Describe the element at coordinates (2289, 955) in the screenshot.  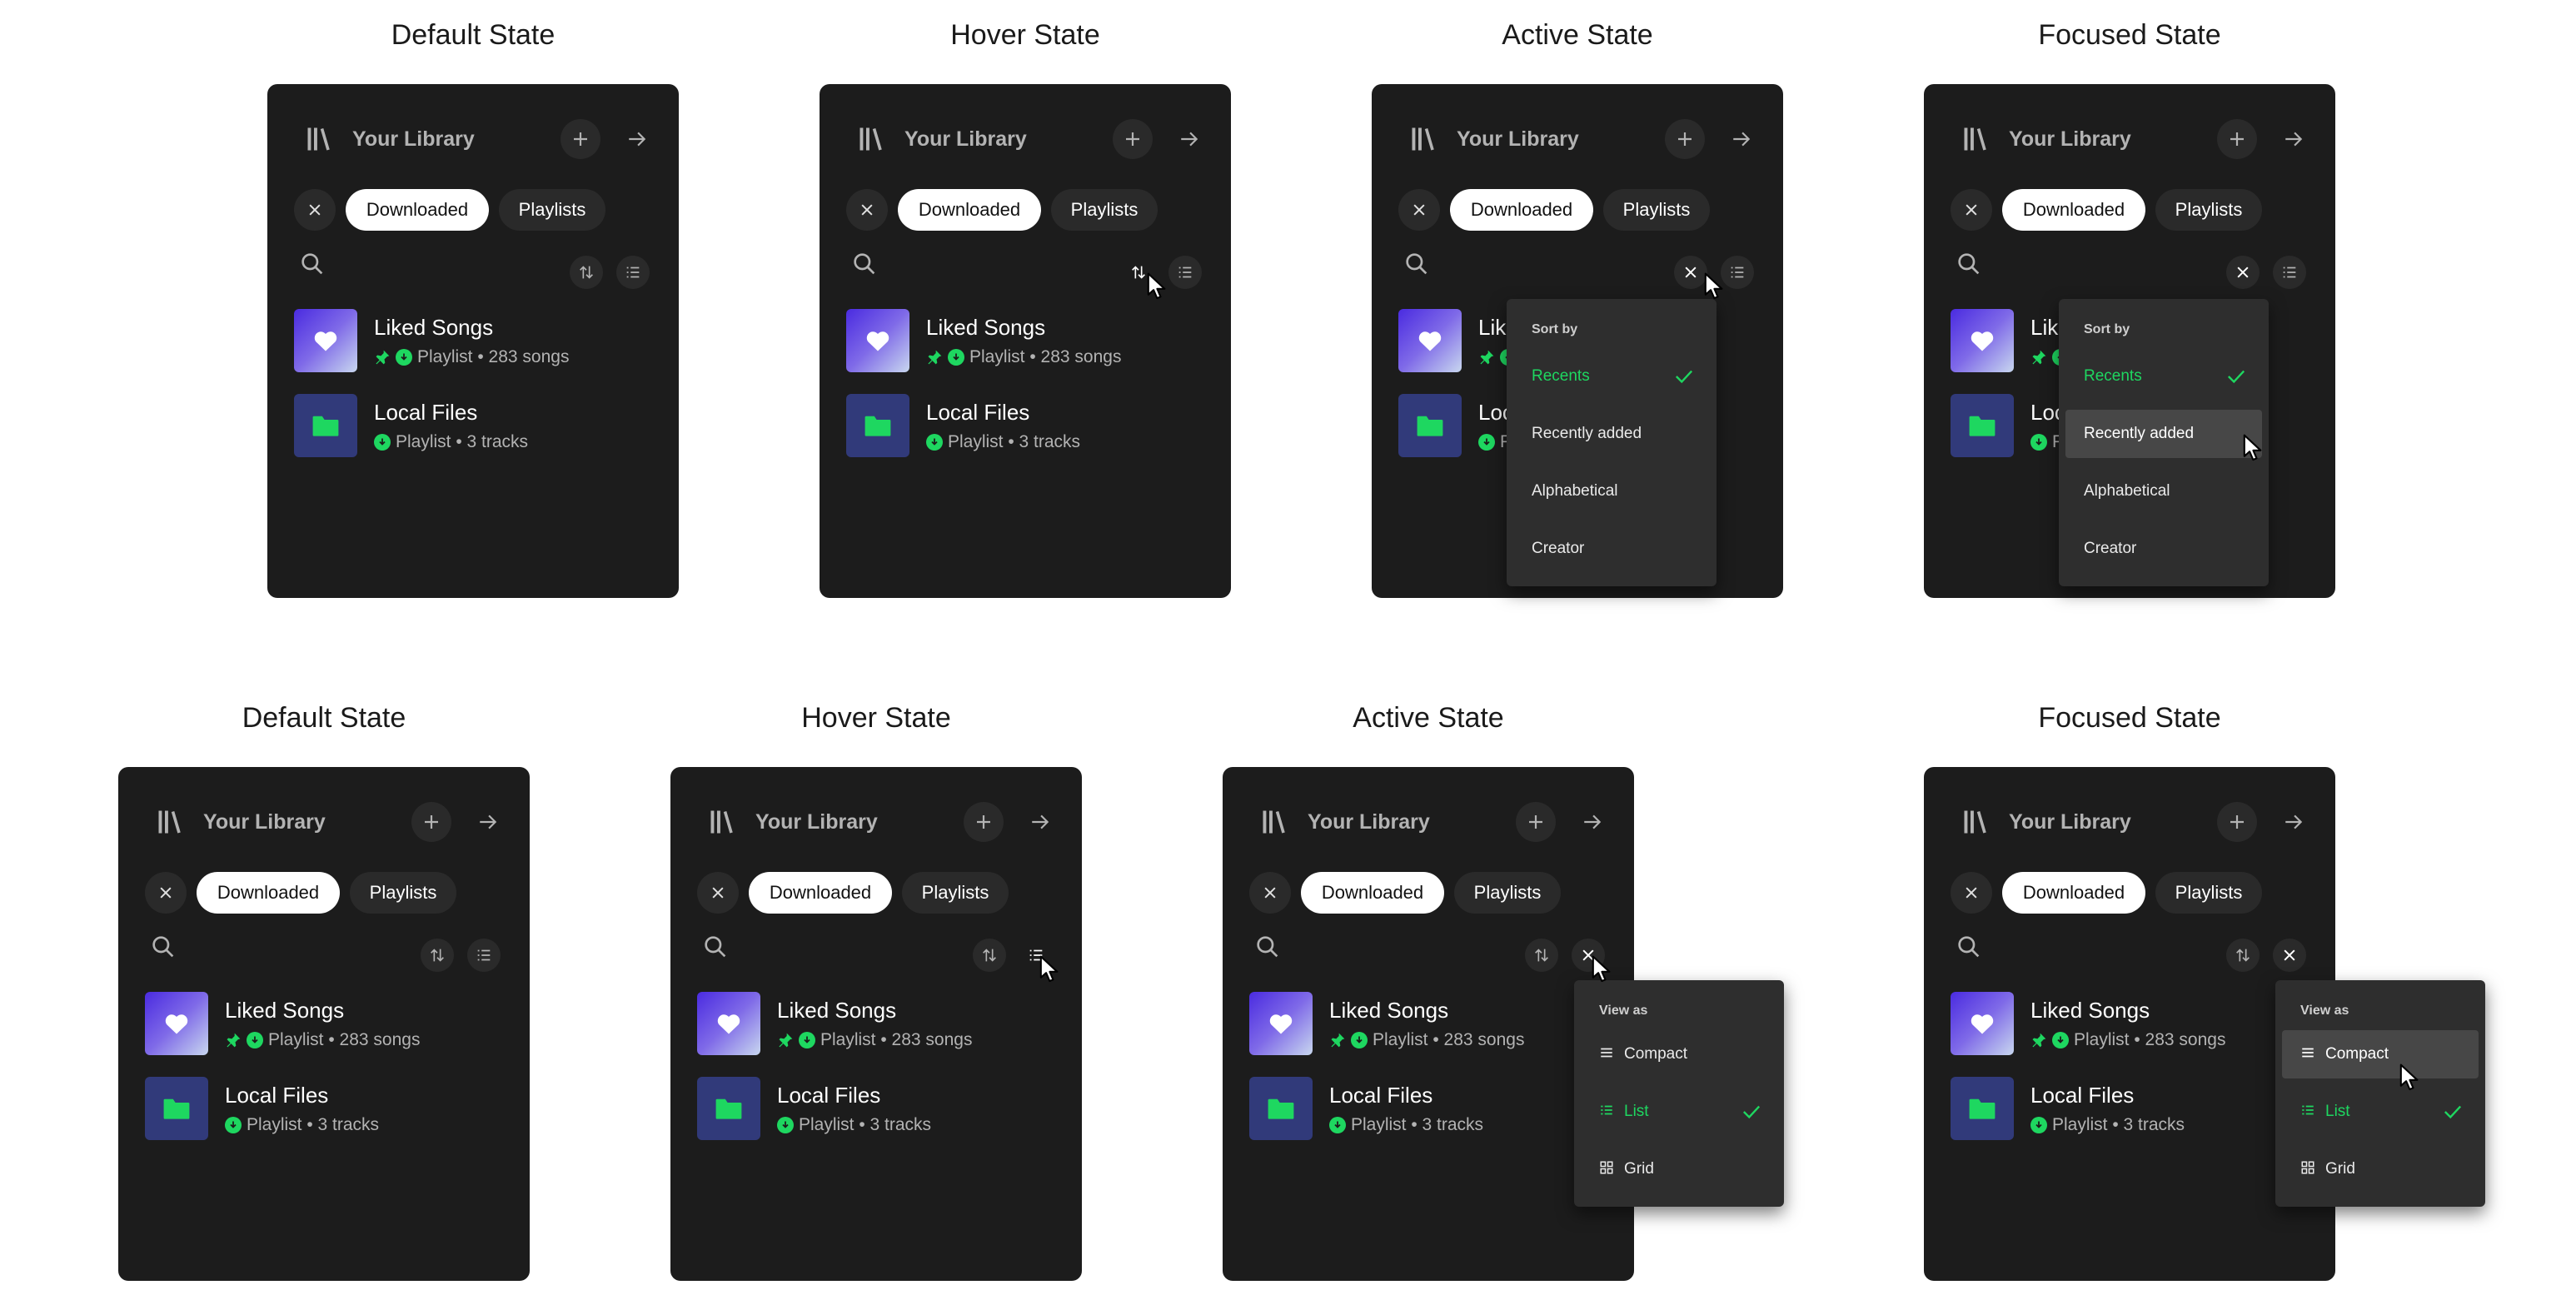
I see `close-view-button` at that location.